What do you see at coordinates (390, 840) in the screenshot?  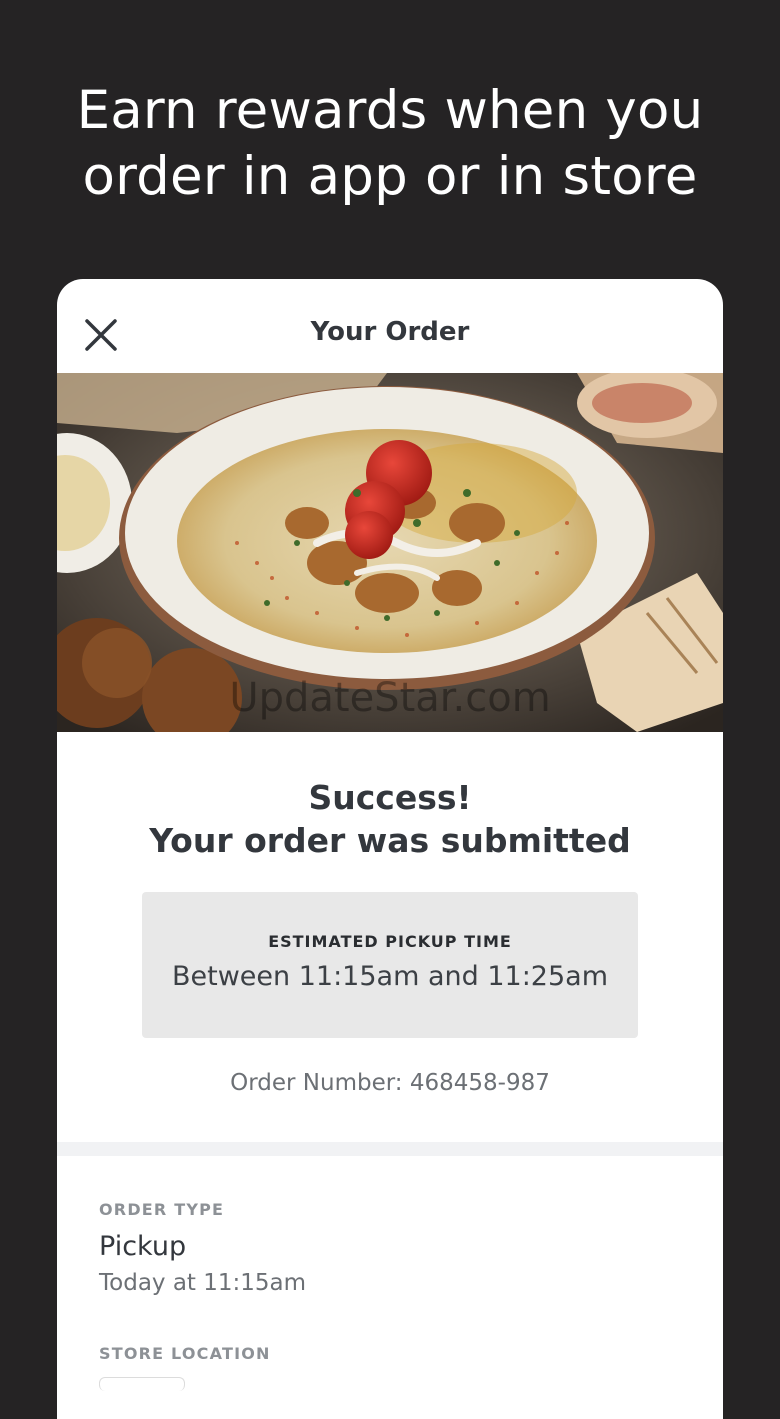 I see `success-subheading: Your order was submitted` at bounding box center [390, 840].